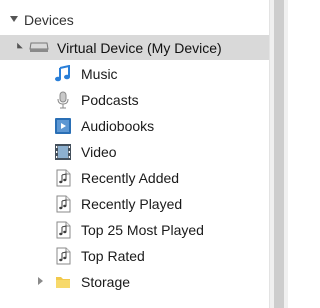 This screenshot has width=320, height=308. What do you see at coordinates (135, 20) in the screenshot?
I see `section-devices: Devices` at bounding box center [135, 20].